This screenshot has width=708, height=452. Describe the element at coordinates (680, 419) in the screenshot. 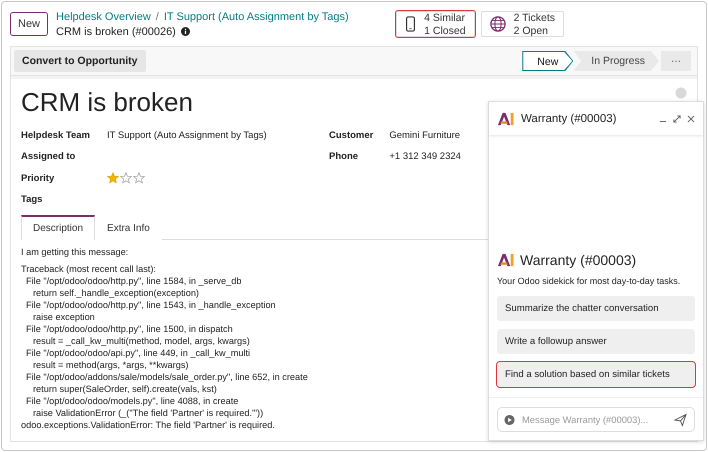

I see `send-icon` at that location.